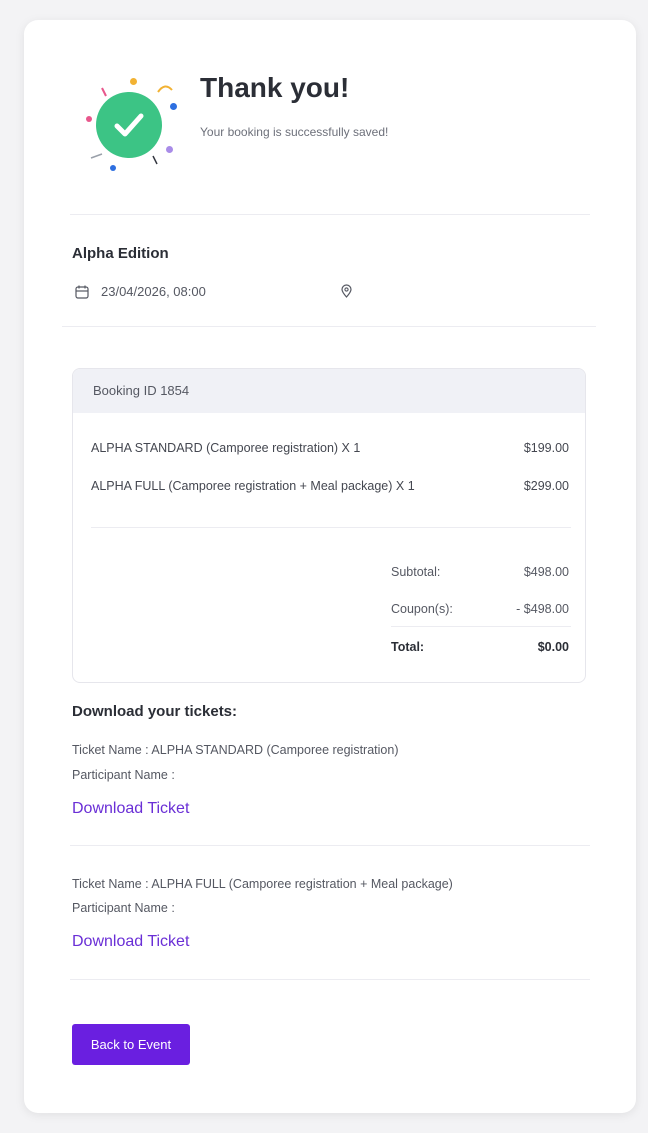 The width and height of the screenshot is (648, 1133). What do you see at coordinates (329, 391) in the screenshot?
I see `booking-id: Booking ID 1854` at bounding box center [329, 391].